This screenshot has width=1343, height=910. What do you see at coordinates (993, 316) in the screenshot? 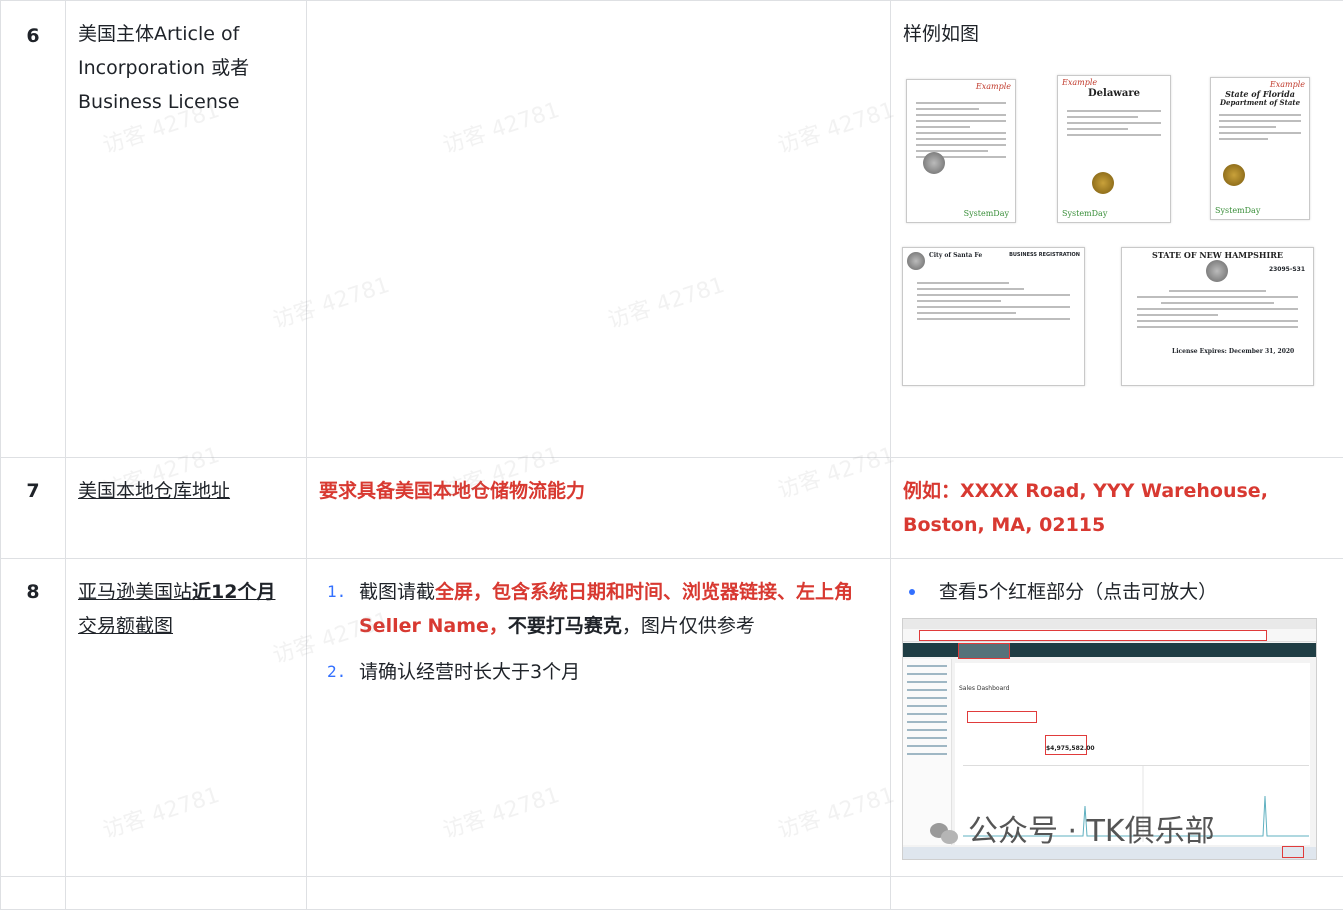
I see `sample-certificate-image: City of Santa Fe BUSINESS REGISTRATION` at bounding box center [993, 316].